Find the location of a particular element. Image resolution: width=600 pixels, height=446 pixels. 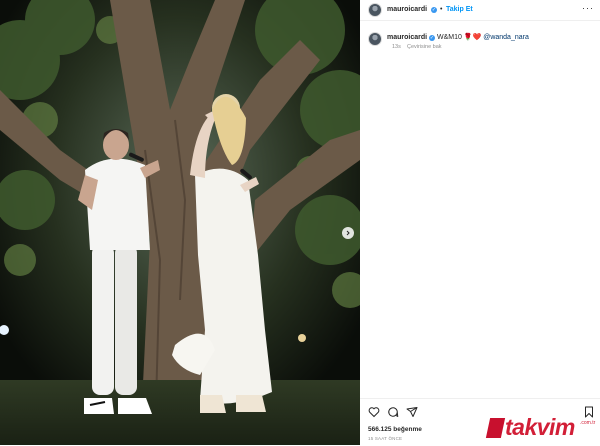

chevron-right-icon is located at coordinates (348, 233).